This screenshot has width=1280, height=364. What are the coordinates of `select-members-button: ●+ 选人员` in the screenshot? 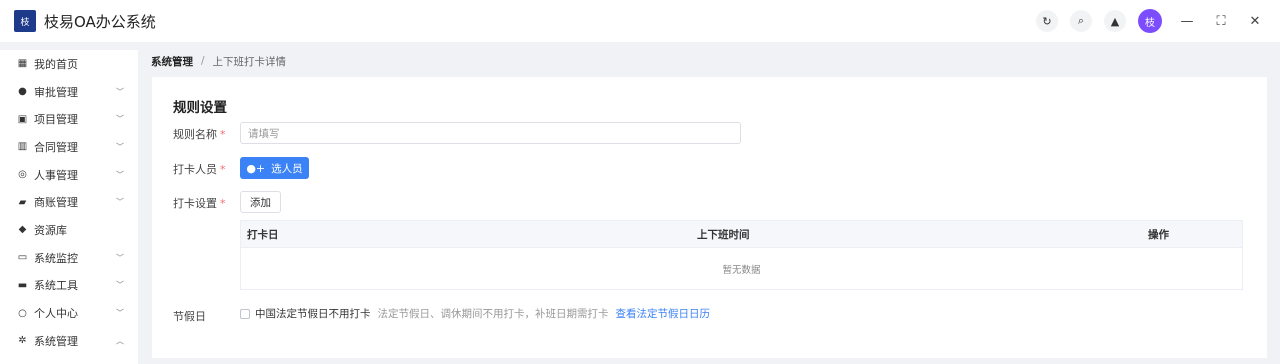 It's located at (274, 168).